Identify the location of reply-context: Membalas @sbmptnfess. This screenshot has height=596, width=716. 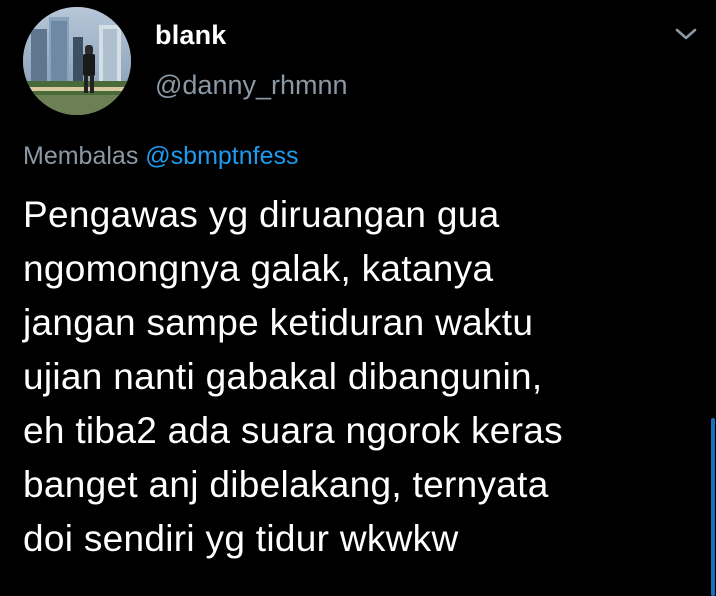
(161, 156).